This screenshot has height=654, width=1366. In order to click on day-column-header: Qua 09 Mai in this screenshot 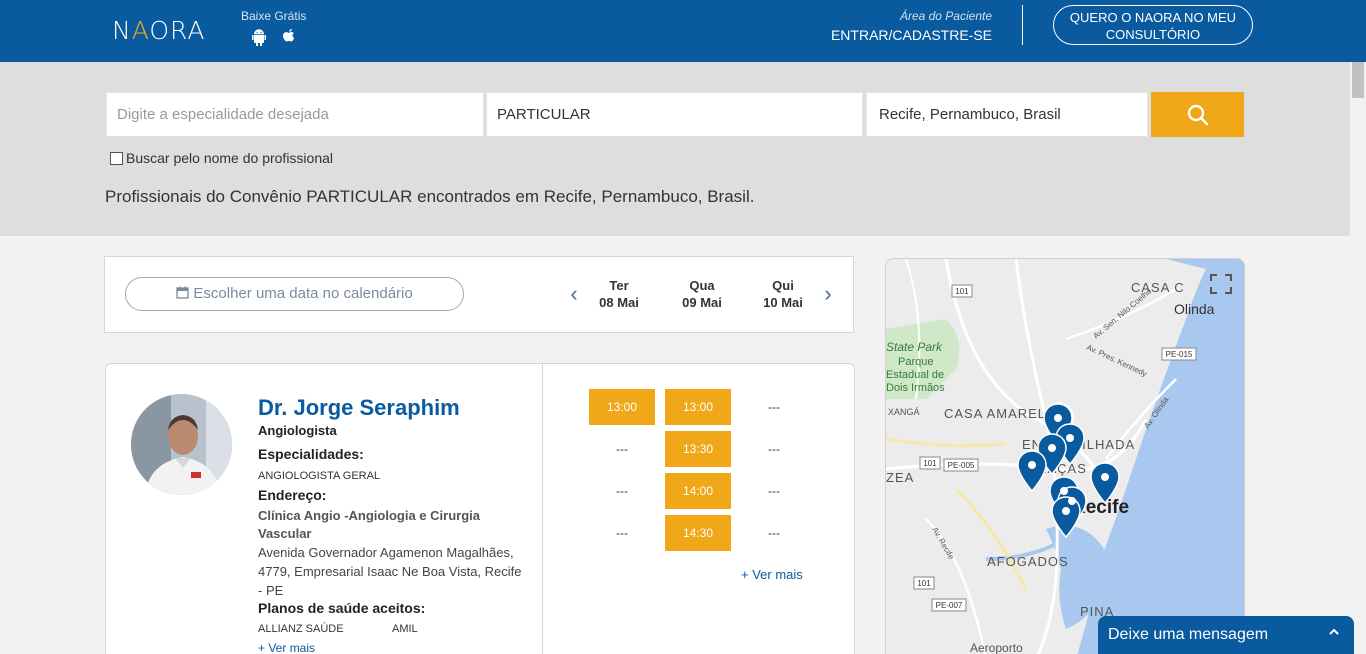, I will do `click(702, 294)`.